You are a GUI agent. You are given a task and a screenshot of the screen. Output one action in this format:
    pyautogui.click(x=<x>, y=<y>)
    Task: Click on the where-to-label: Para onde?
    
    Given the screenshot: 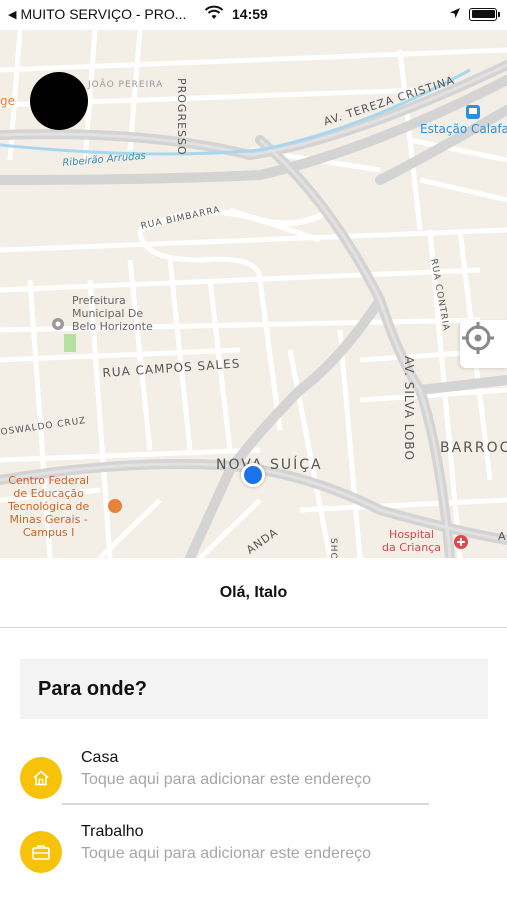 What is the action you would take?
    pyautogui.click(x=92, y=688)
    